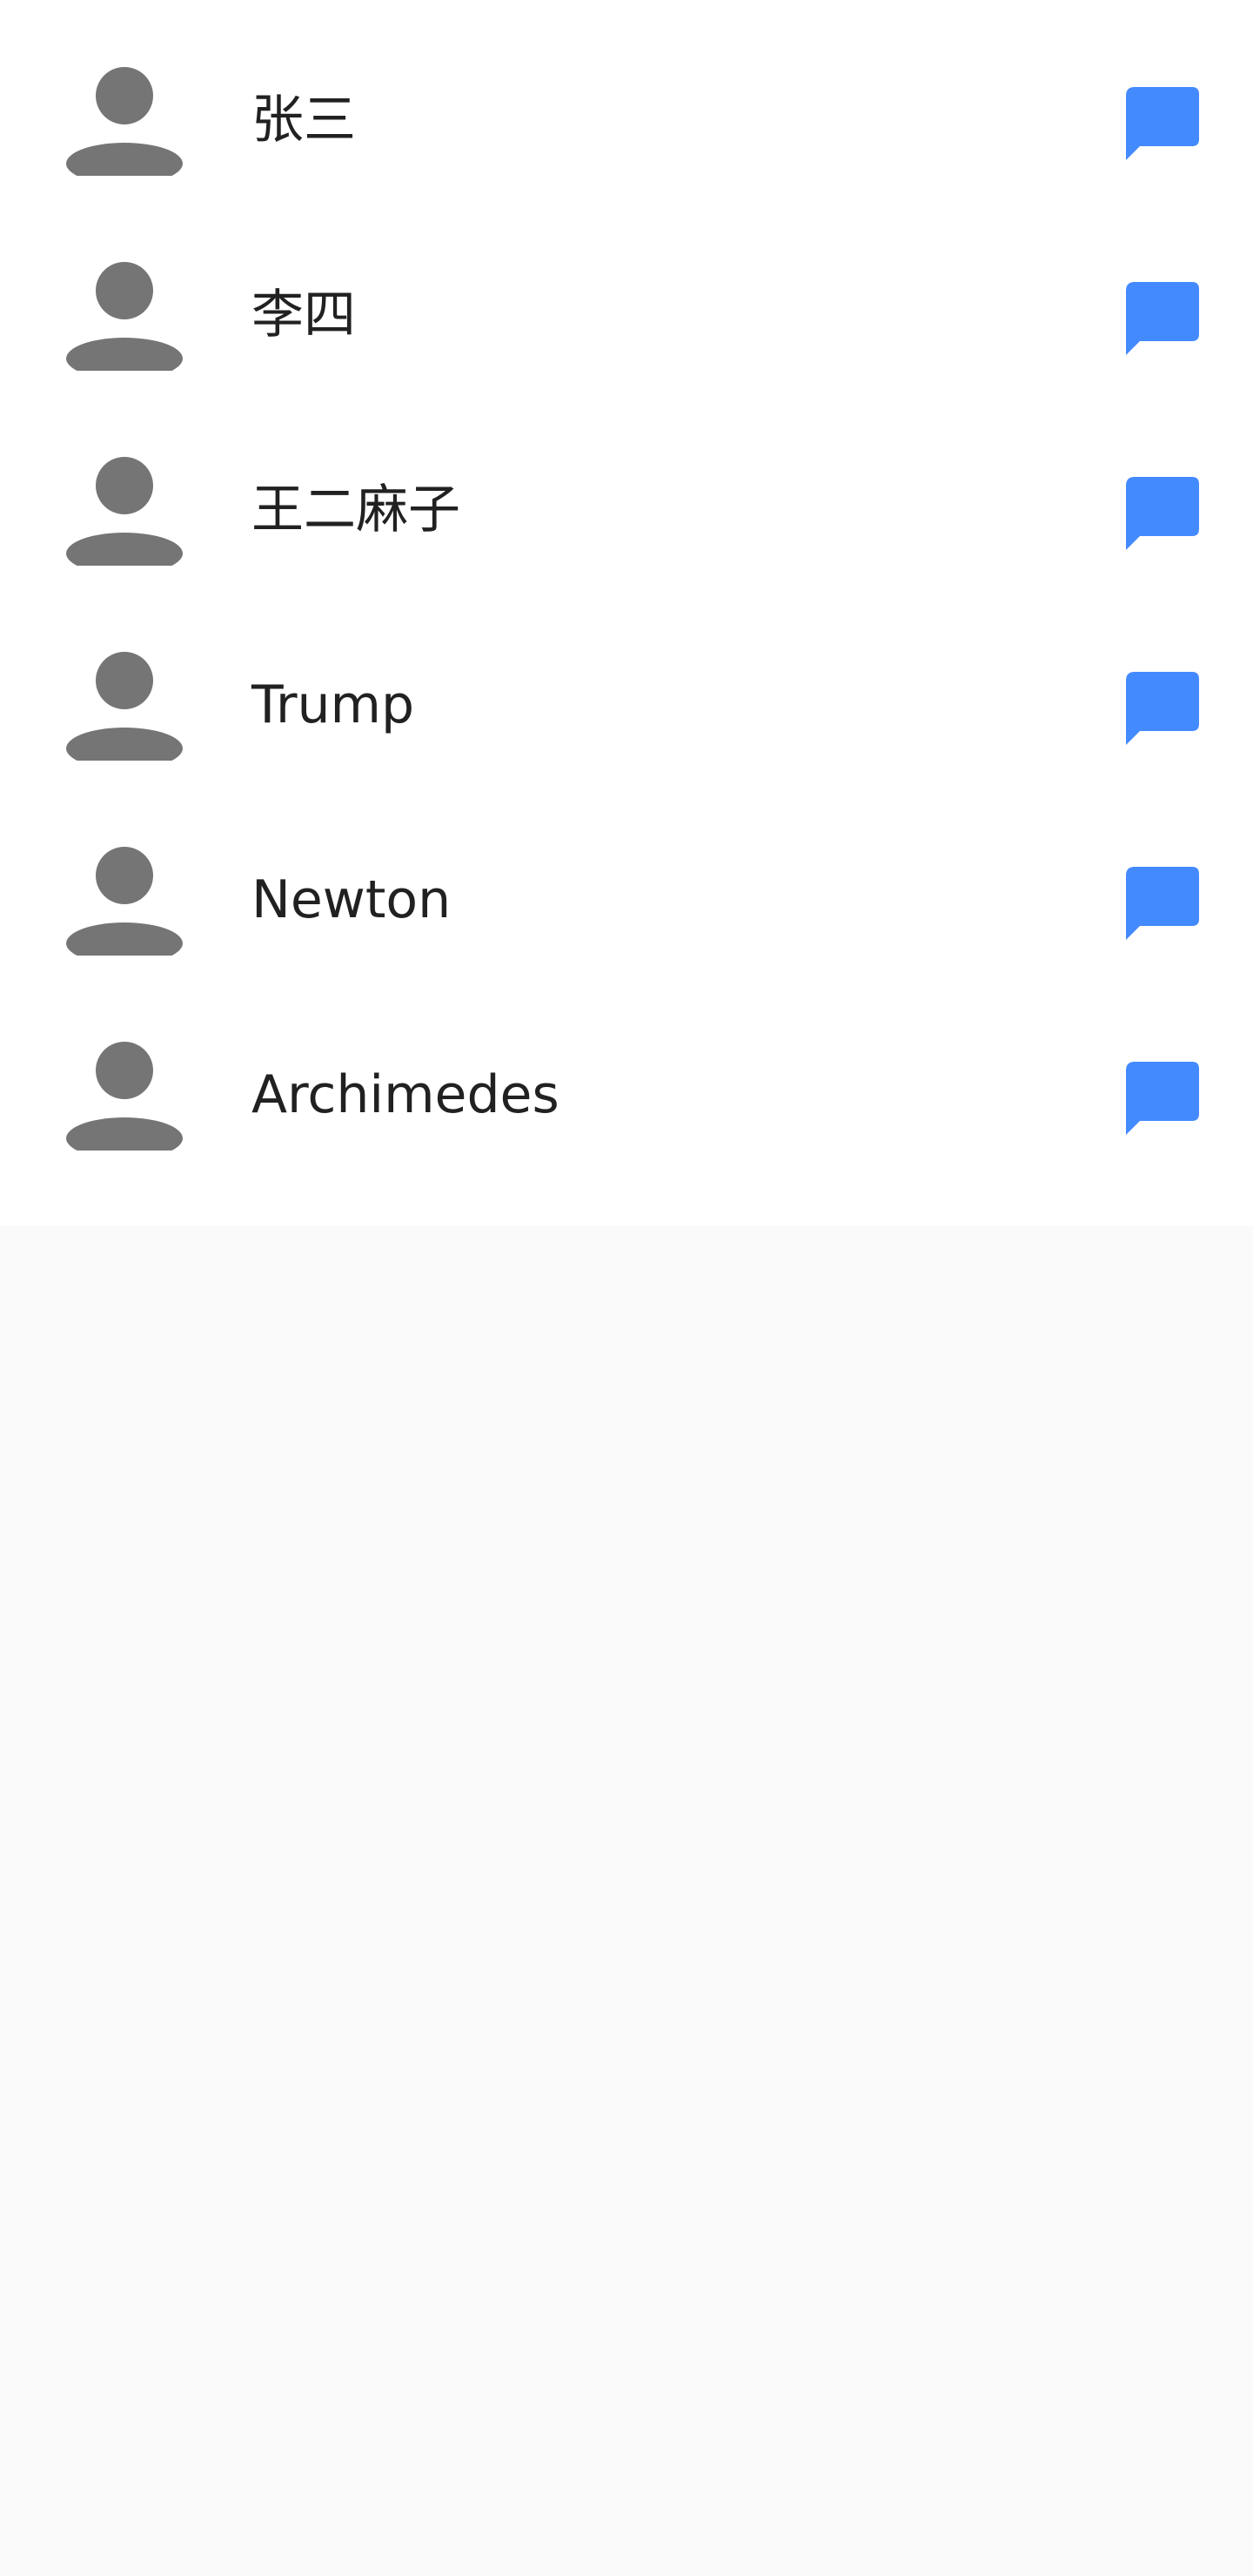 The width and height of the screenshot is (1253, 2576). Describe the element at coordinates (355, 510) in the screenshot. I see `contact-name: 王二麻子` at that location.